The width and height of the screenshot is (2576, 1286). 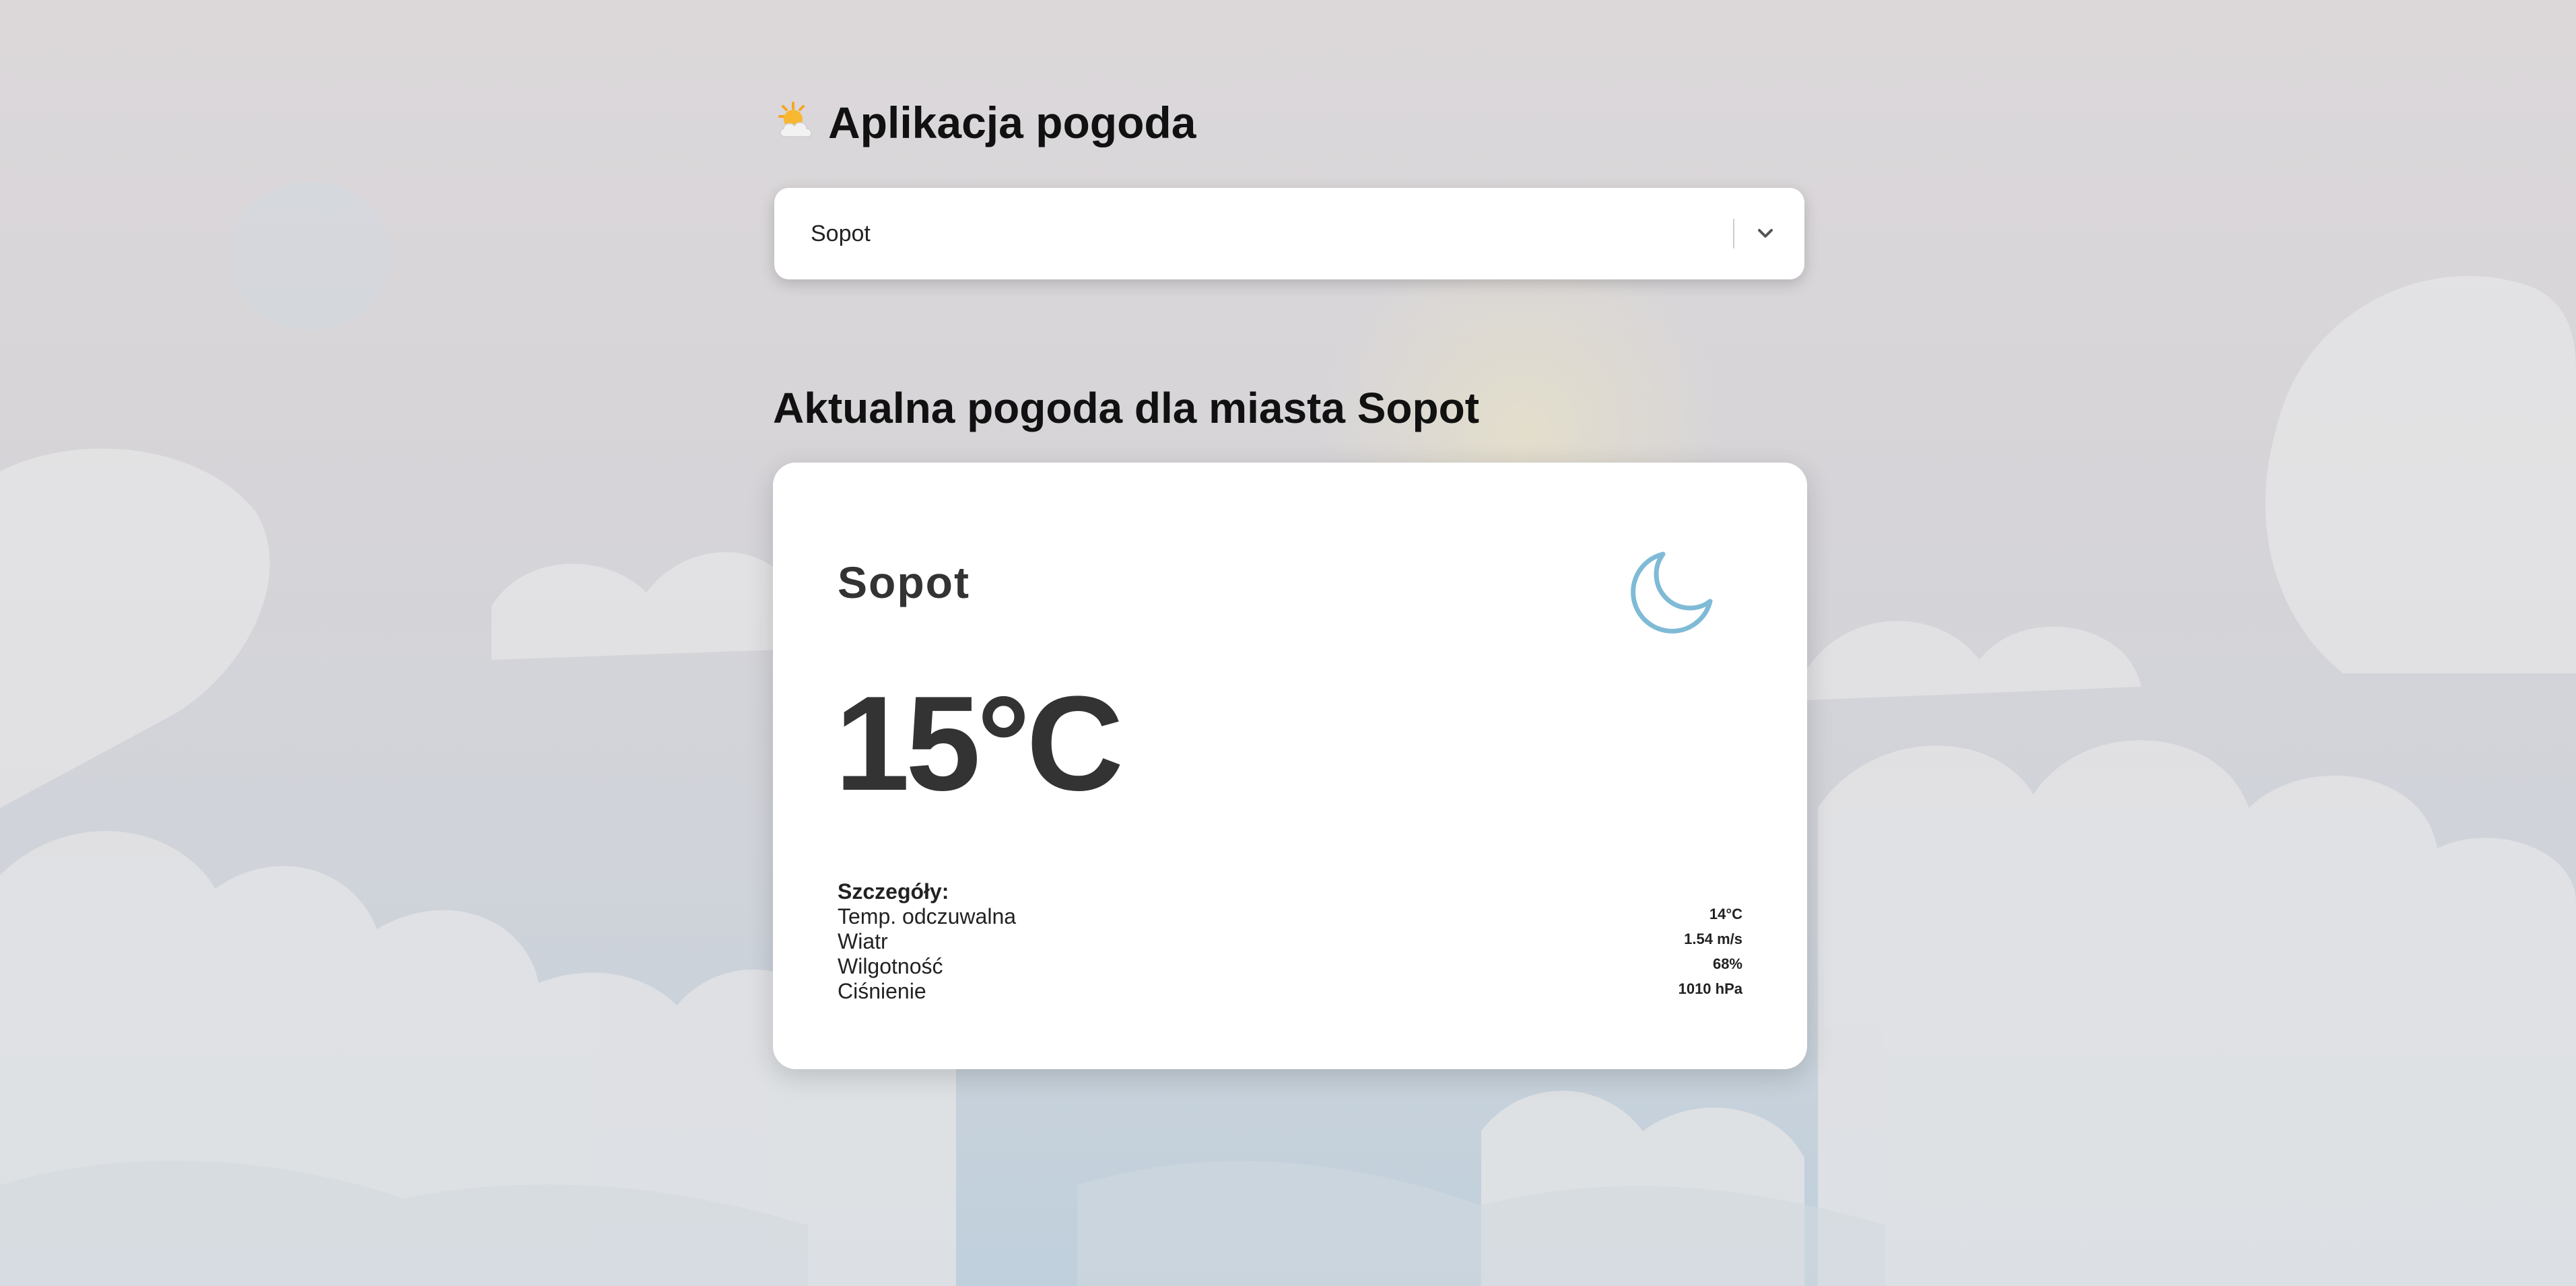 I want to click on sun-behind-cloud-icon, so click(x=795, y=120).